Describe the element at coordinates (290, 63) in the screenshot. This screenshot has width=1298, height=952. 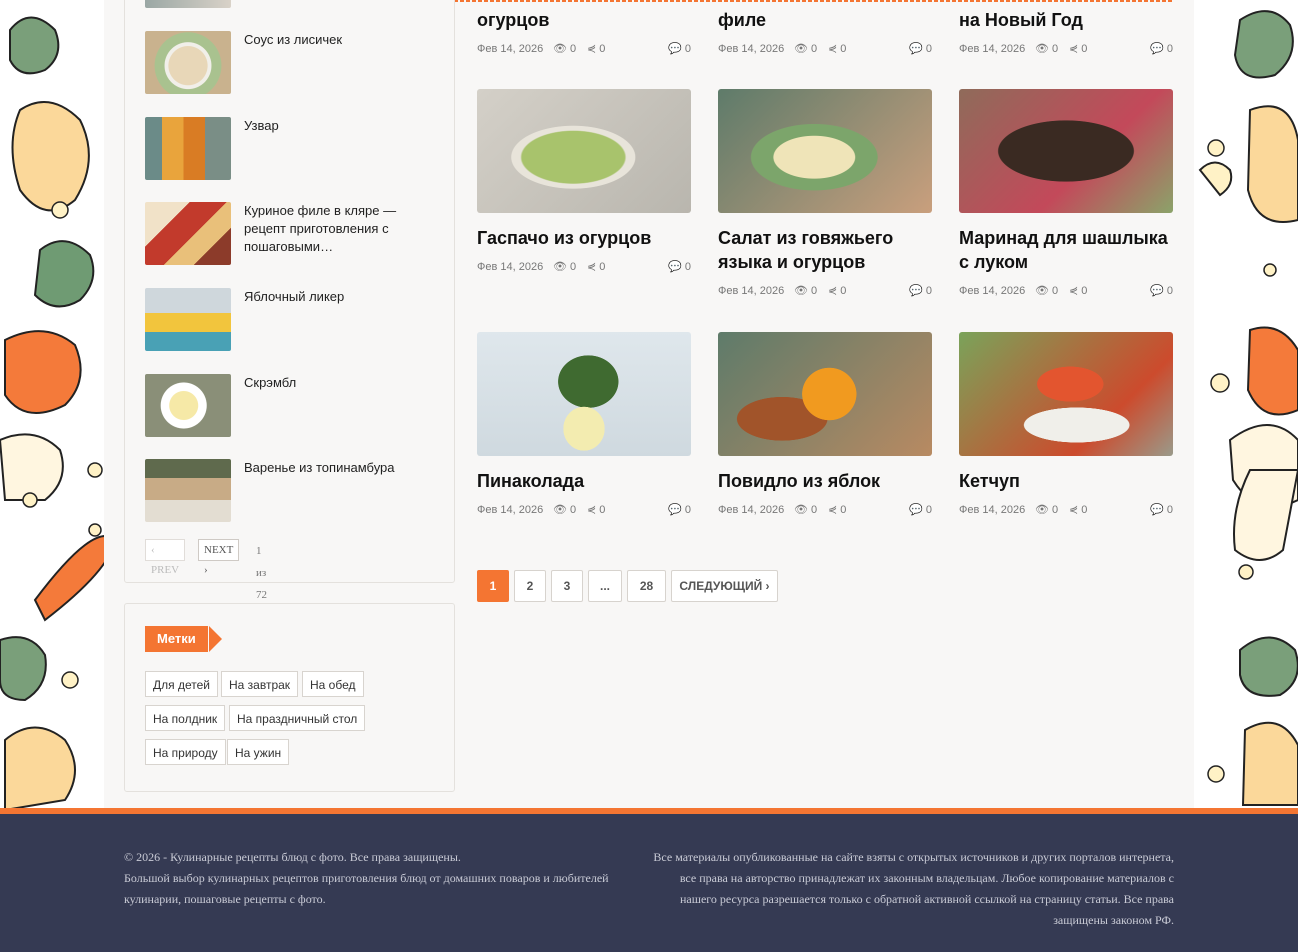
I see `recent-item: Соус из лисичек` at that location.